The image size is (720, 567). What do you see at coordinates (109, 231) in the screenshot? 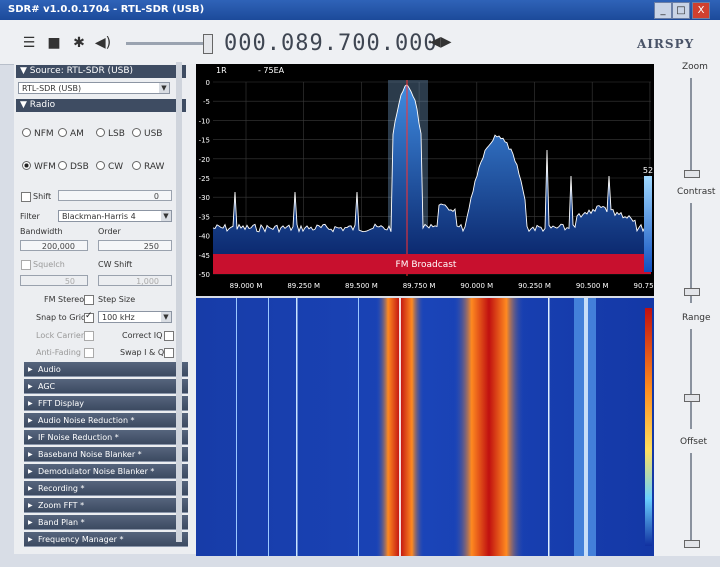
I see `order-label: Order` at bounding box center [109, 231].